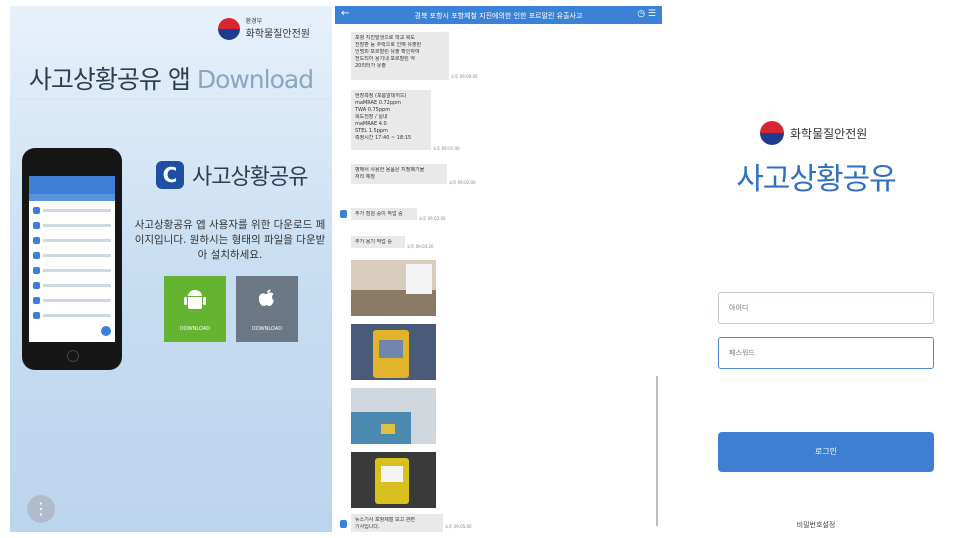  I want to click on chat-header: ← 경북 포항시 포항제철 지진에의한 인한 포르말린 유출사고 ◷ ☰, so click(498, 15).